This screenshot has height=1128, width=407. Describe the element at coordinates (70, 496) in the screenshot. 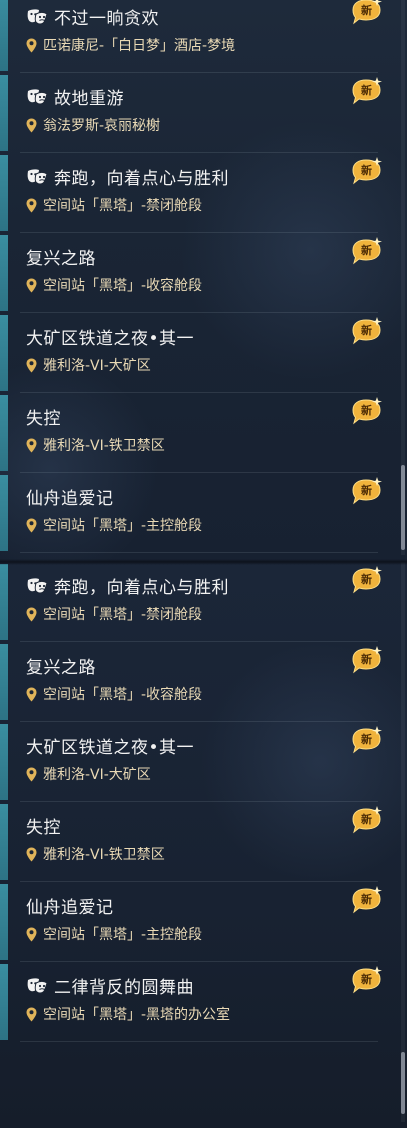

I see `quest-title: 仙舟追爱记` at that location.